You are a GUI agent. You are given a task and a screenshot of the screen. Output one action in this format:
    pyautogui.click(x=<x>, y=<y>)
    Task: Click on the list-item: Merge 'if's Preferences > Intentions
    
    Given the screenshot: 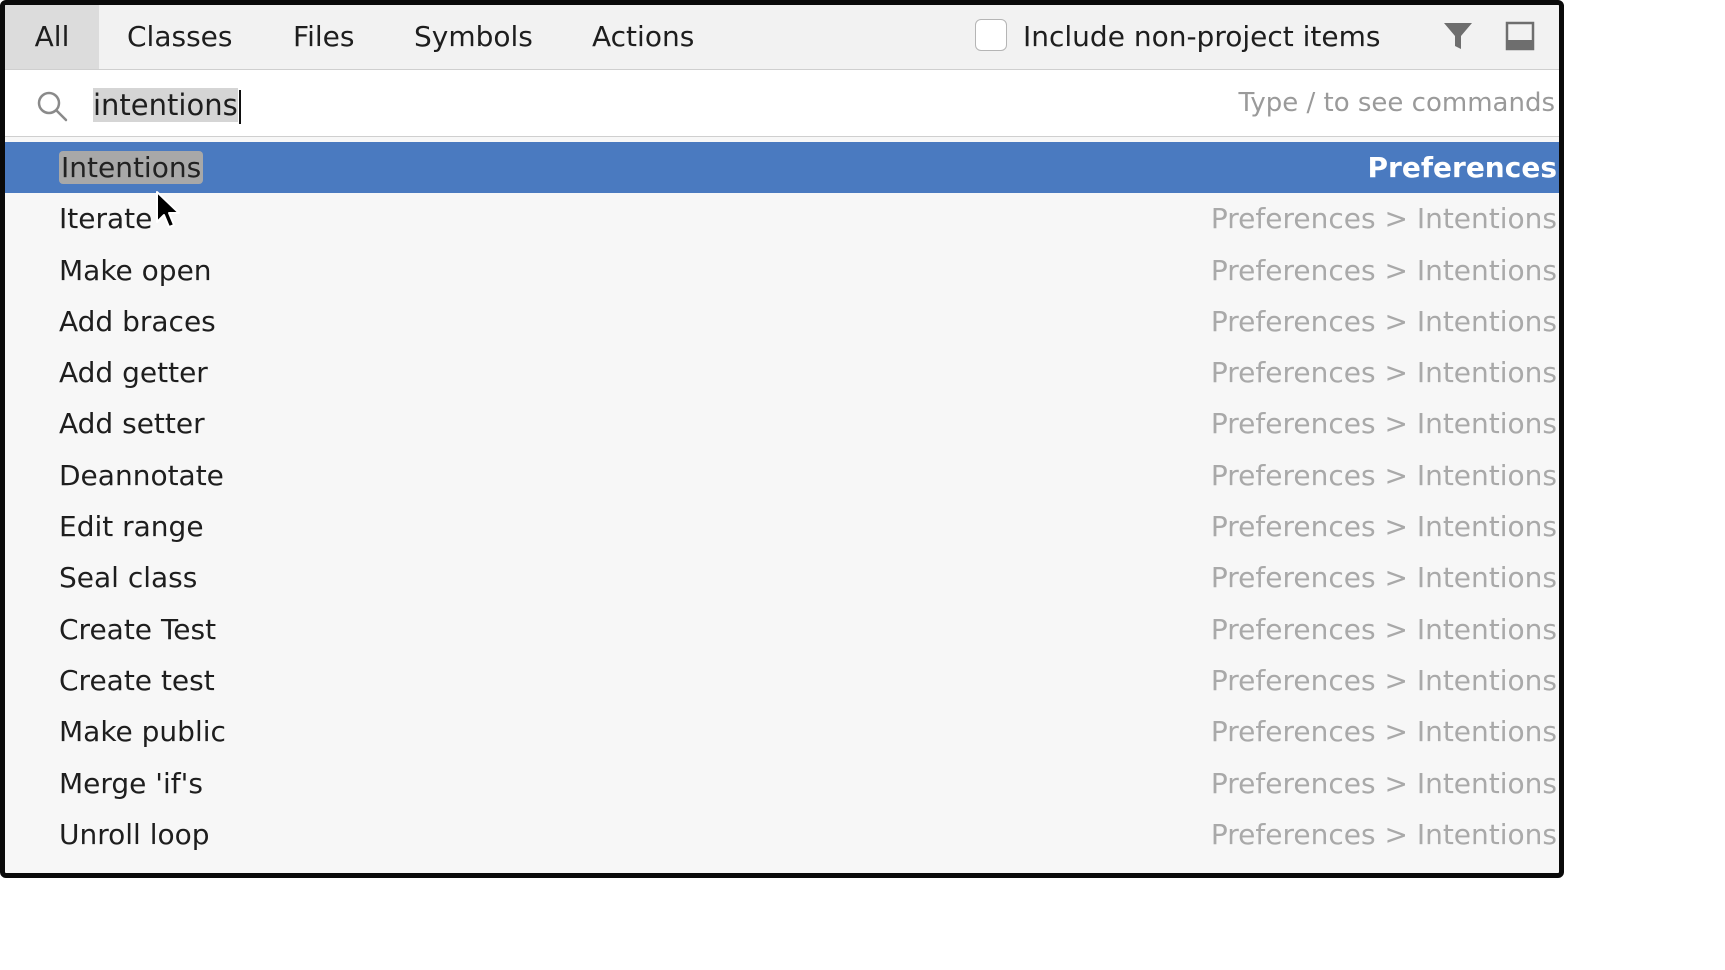 What is the action you would take?
    pyautogui.click(x=782, y=783)
    